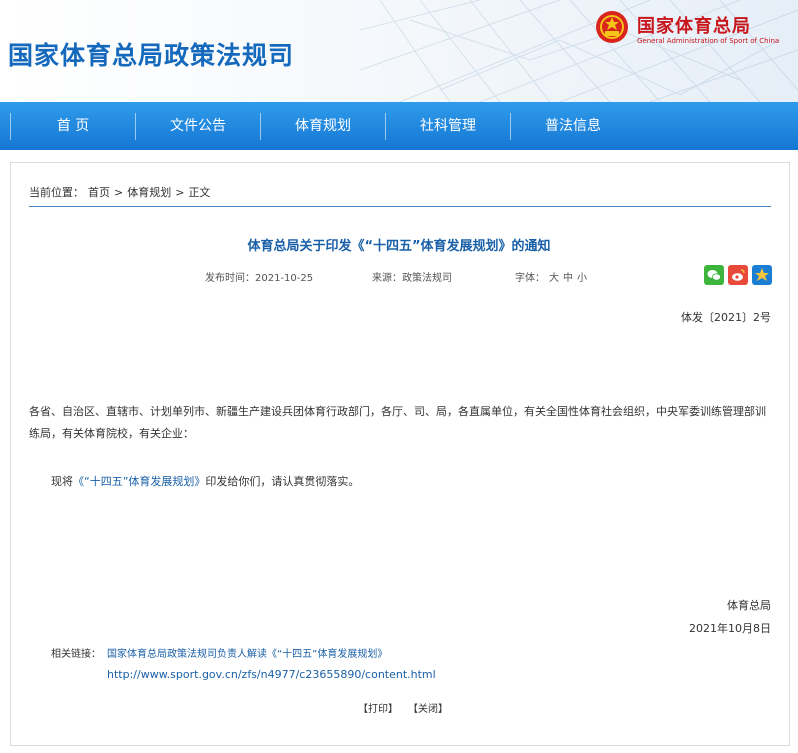 Image resolution: width=798 pixels, height=753 pixels. Describe the element at coordinates (448, 126) in the screenshot. I see `nav-item-social-science: 社科管理` at that location.